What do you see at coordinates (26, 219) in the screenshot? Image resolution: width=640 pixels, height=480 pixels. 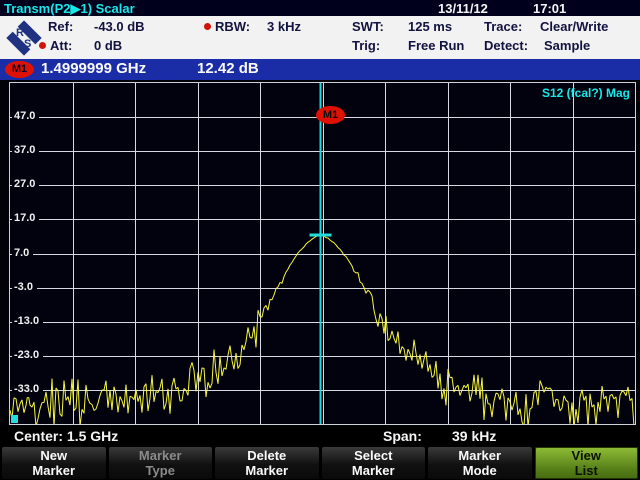 I see `y-axis-tick-label: 17.0` at bounding box center [26, 219].